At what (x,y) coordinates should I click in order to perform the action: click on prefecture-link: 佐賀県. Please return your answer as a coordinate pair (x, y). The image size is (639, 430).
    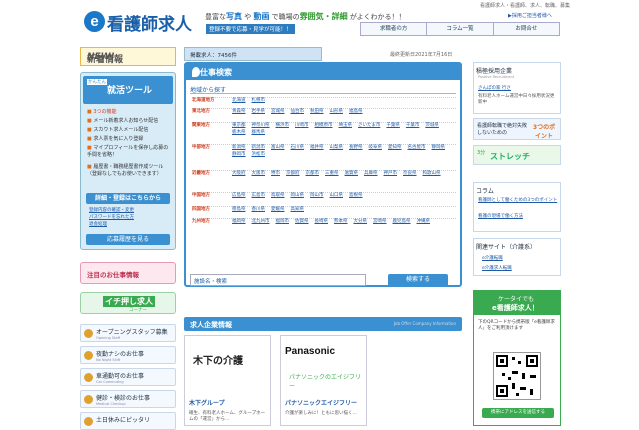
    Looking at the image, I should click on (302, 221).